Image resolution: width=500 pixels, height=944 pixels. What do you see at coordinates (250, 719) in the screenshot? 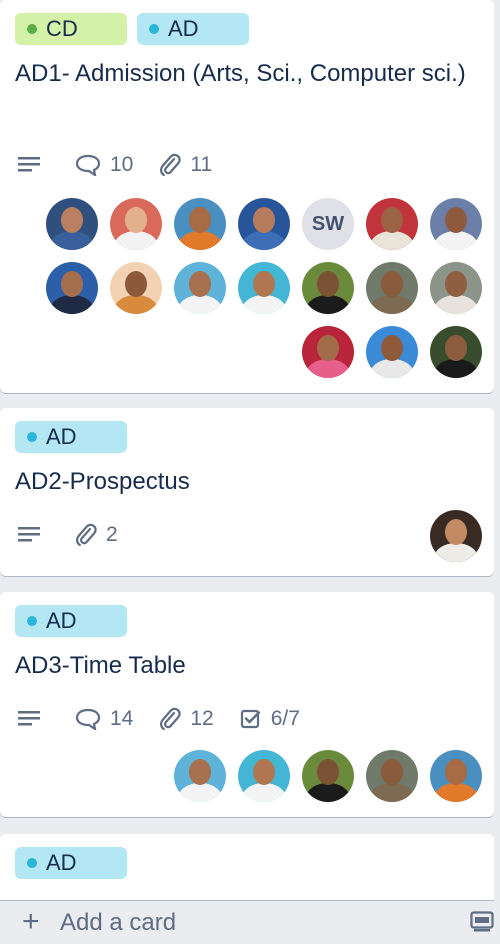
I see `checklist-icon` at bounding box center [250, 719].